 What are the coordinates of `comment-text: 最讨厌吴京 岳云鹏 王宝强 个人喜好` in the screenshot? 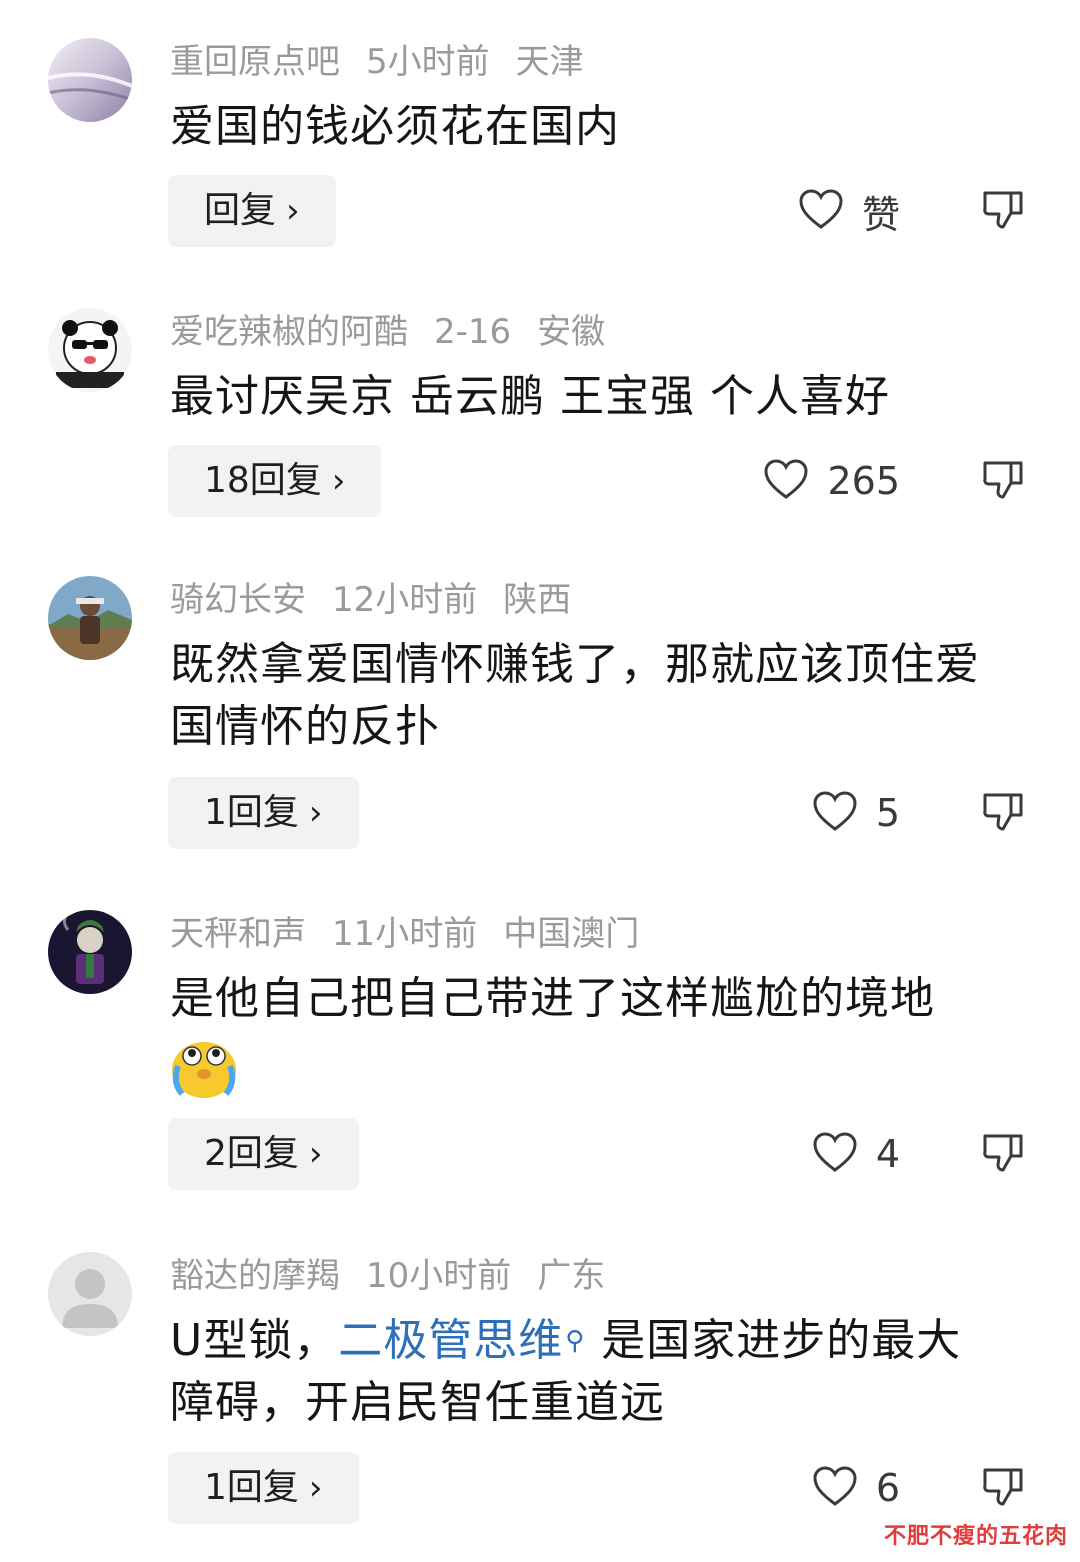 It's located at (610, 397).